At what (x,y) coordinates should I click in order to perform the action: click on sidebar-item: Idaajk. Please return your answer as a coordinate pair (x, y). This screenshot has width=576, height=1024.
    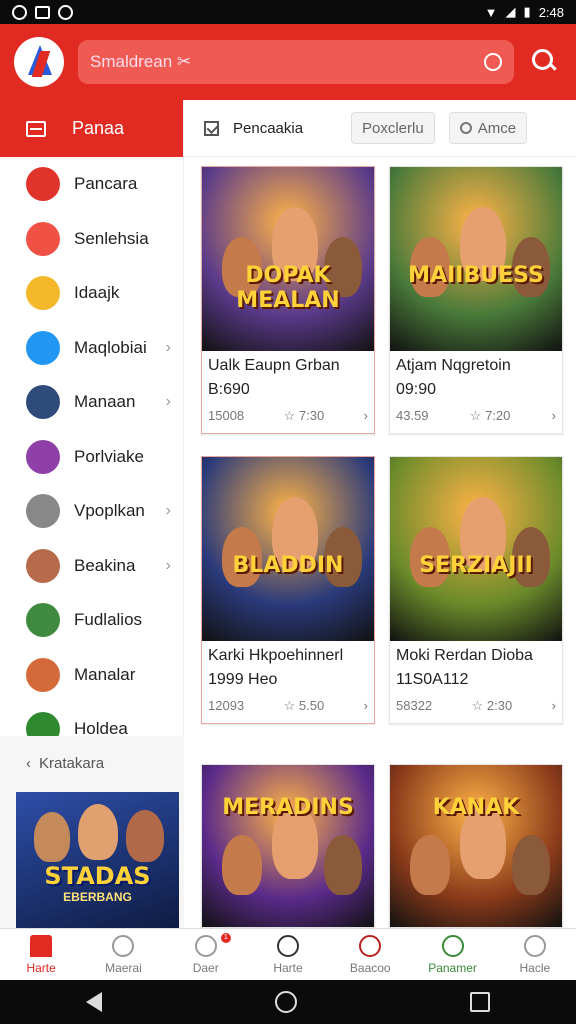
    Looking at the image, I should click on (91, 293).